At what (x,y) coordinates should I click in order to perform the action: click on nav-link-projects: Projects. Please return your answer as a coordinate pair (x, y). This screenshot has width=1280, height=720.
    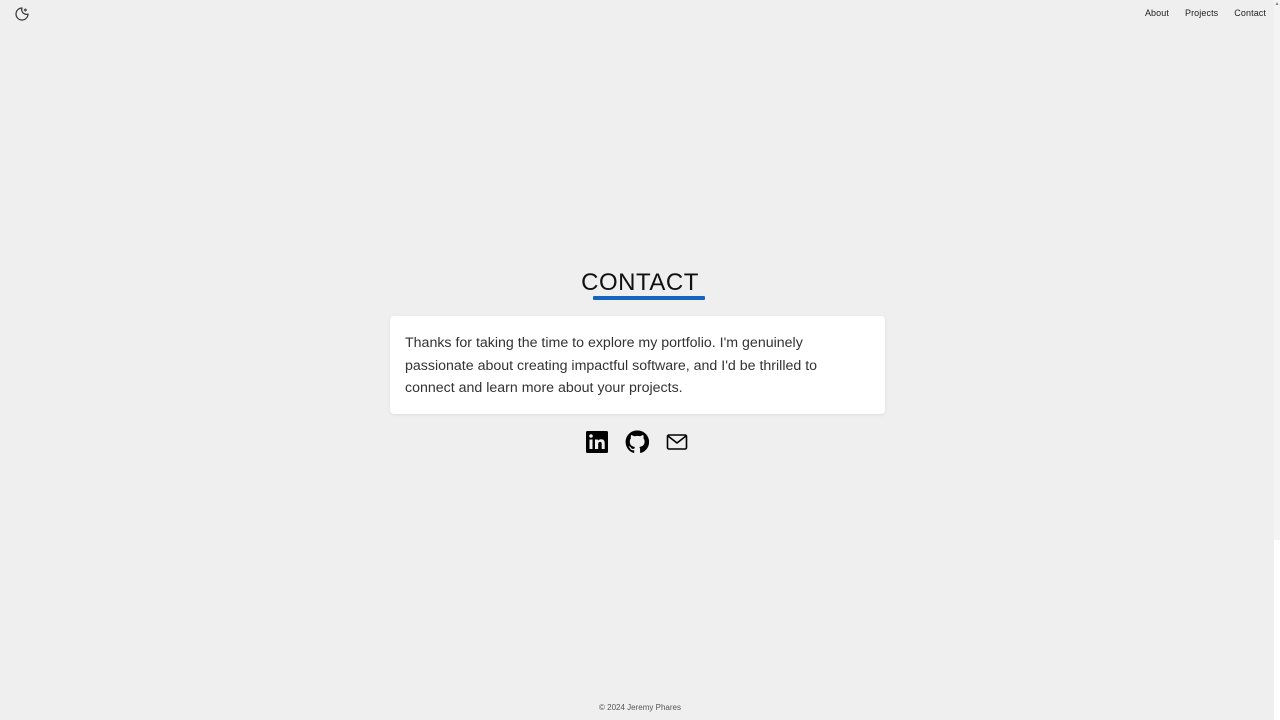
    Looking at the image, I should click on (1201, 13).